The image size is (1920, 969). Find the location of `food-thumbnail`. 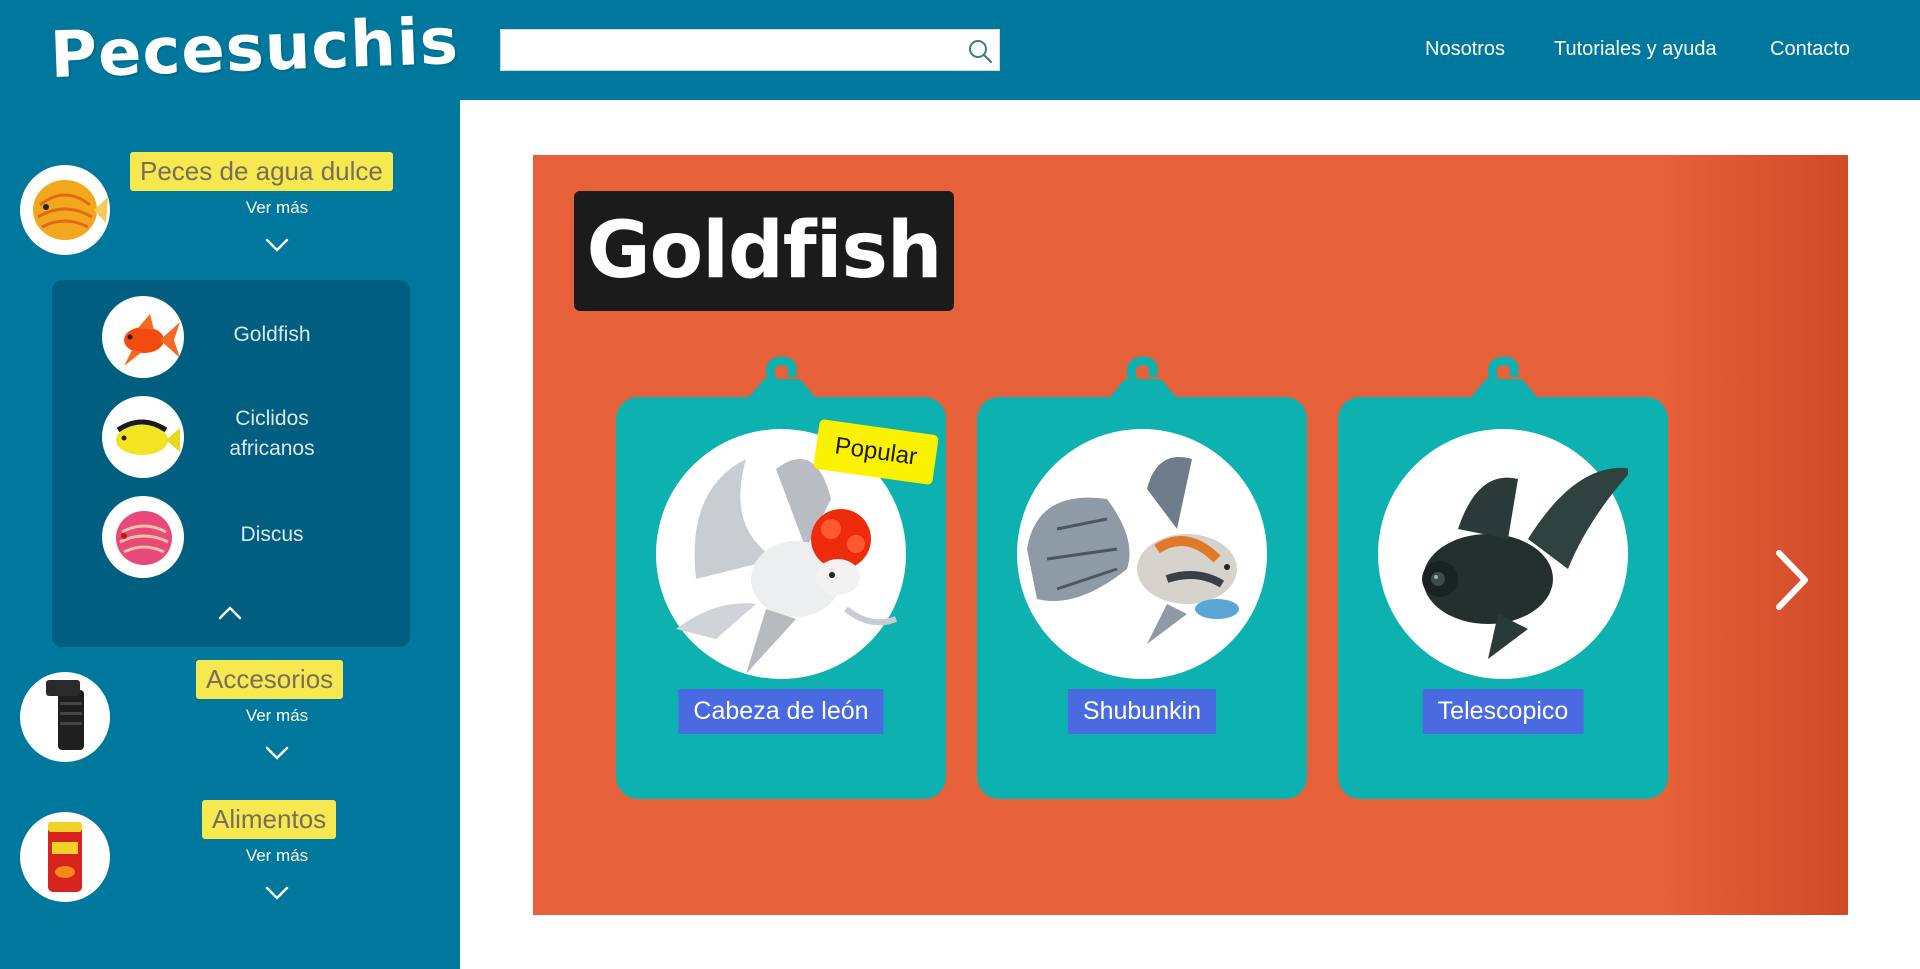

food-thumbnail is located at coordinates (65, 857).